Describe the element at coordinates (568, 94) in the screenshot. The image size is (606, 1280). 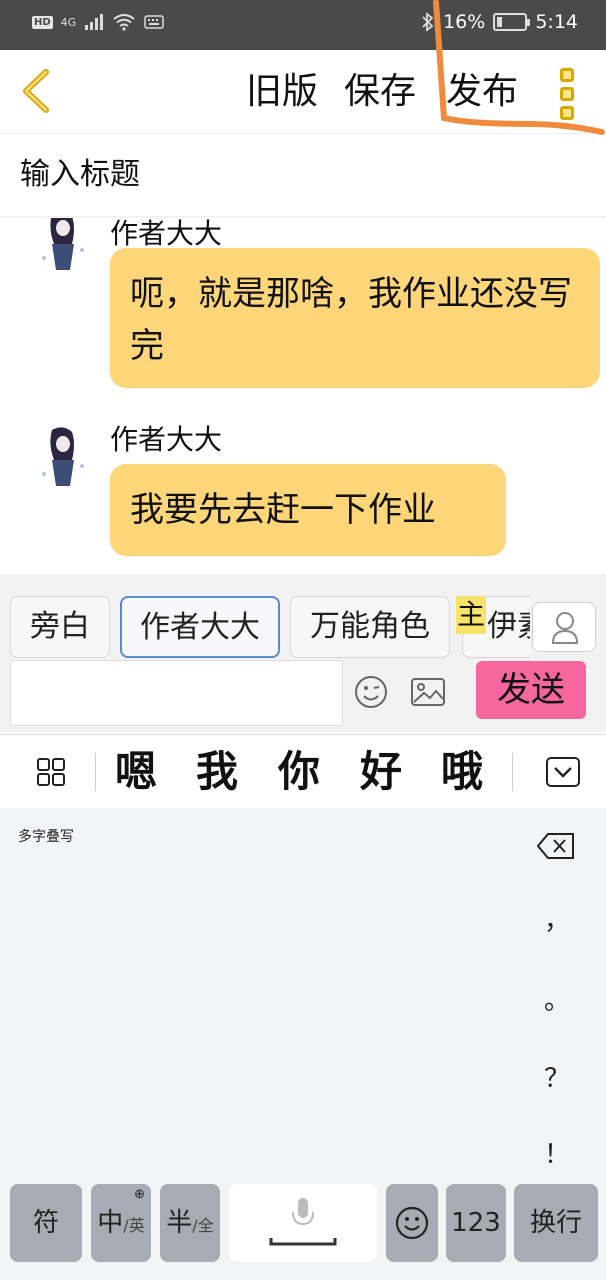
I see `more-vertical-icon` at that location.